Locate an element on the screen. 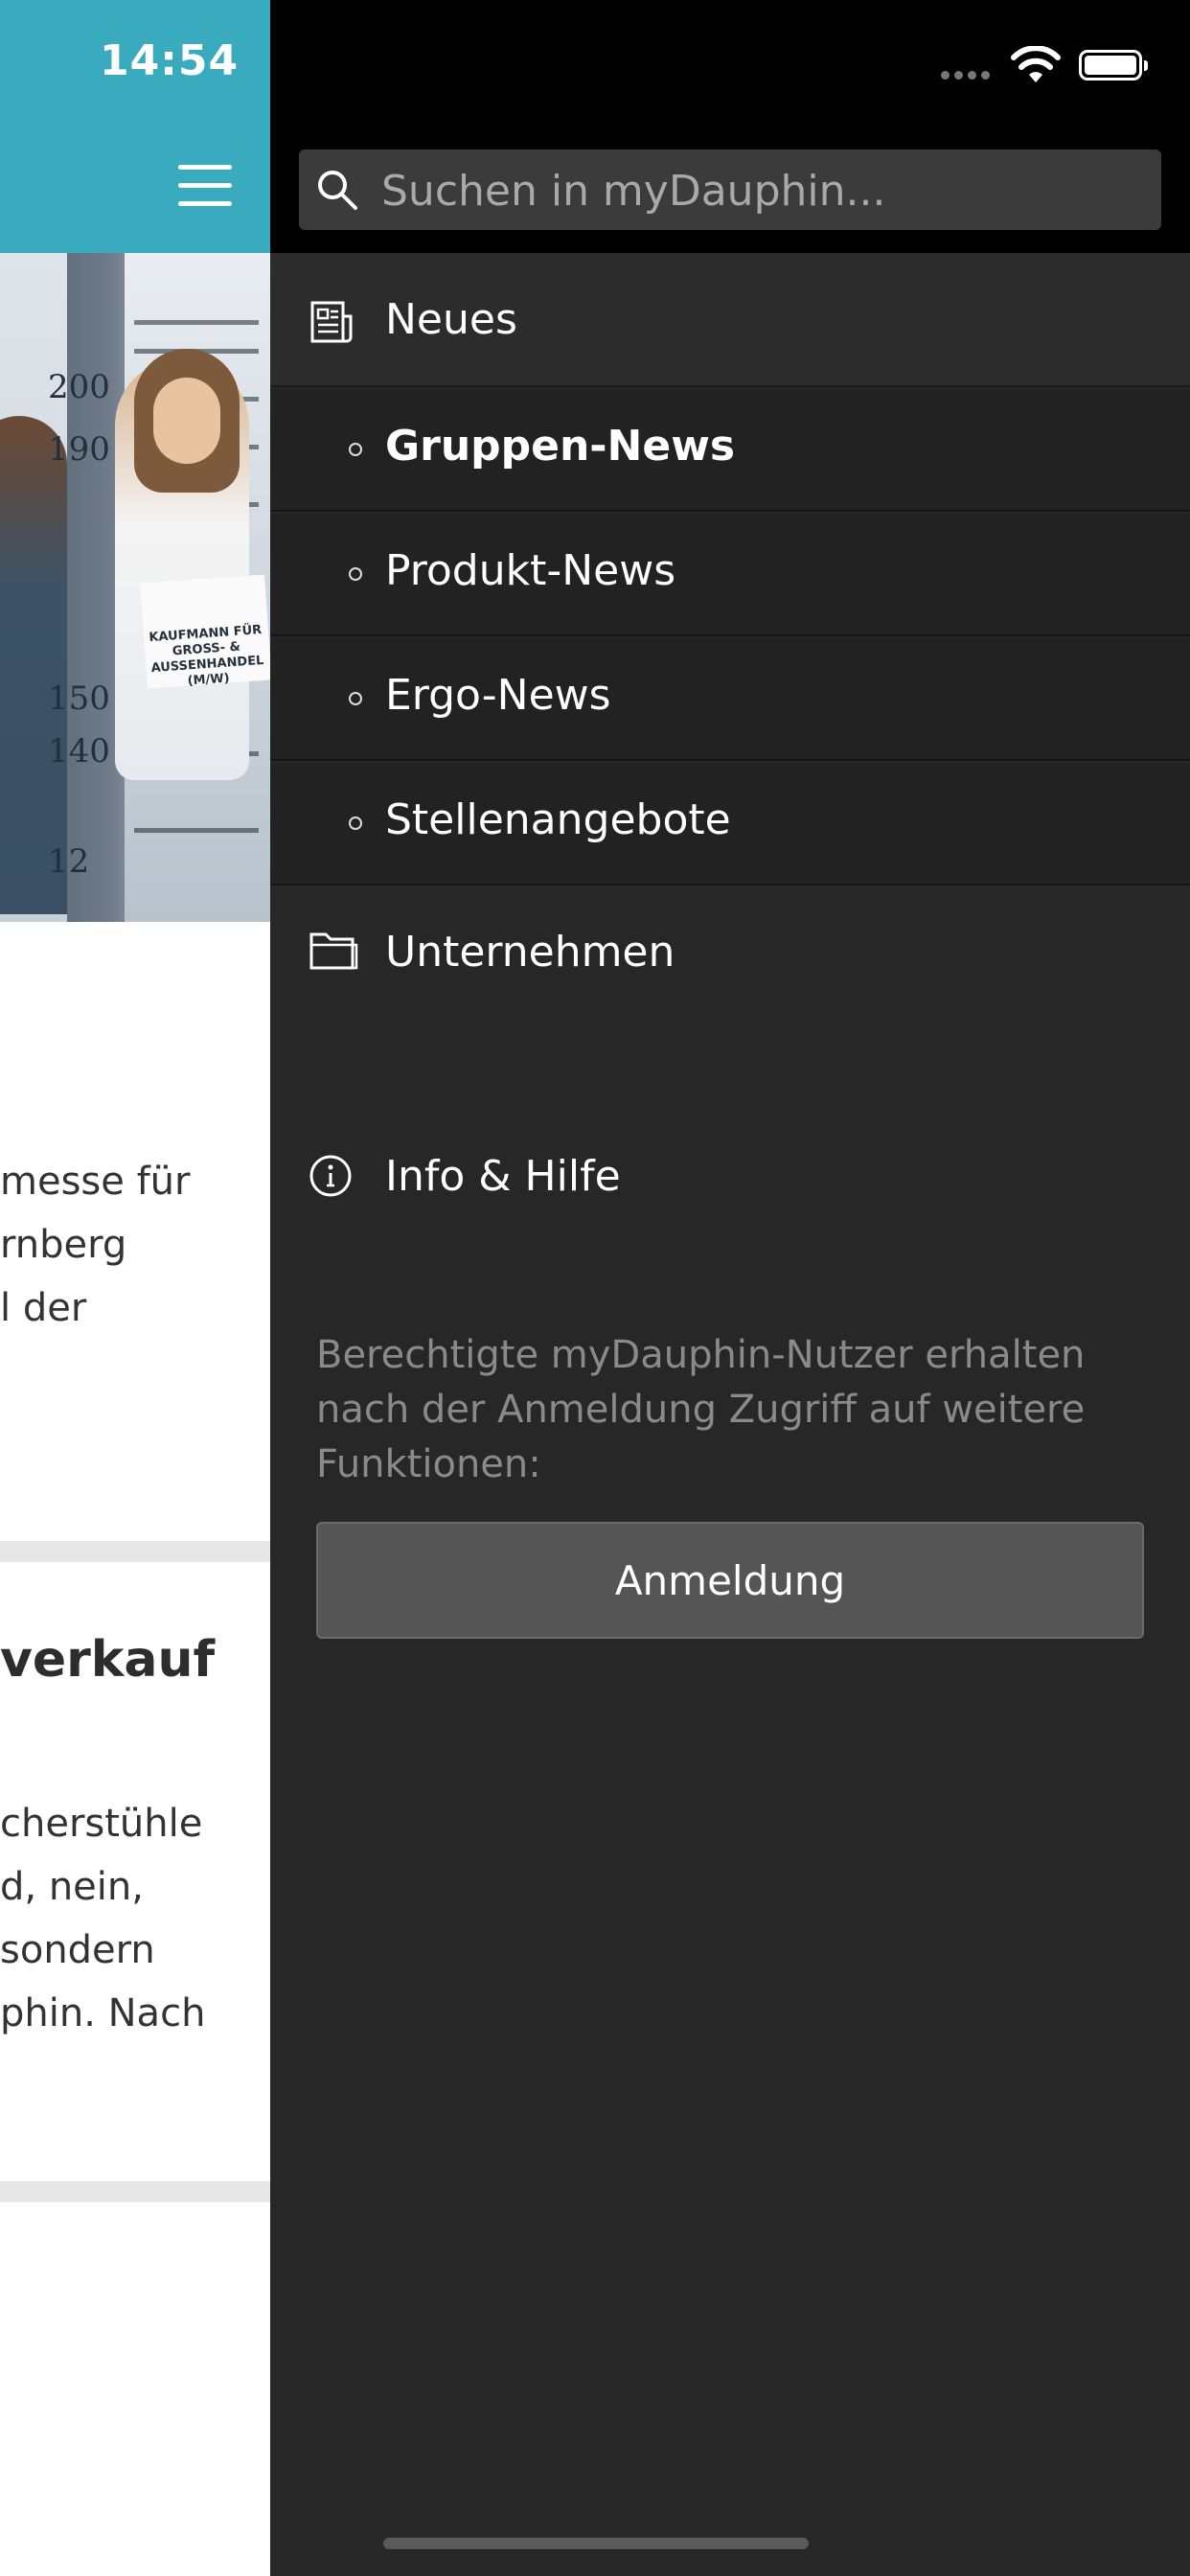 The image size is (1190, 2576). nav-label: Produkt-News is located at coordinates (530, 571).